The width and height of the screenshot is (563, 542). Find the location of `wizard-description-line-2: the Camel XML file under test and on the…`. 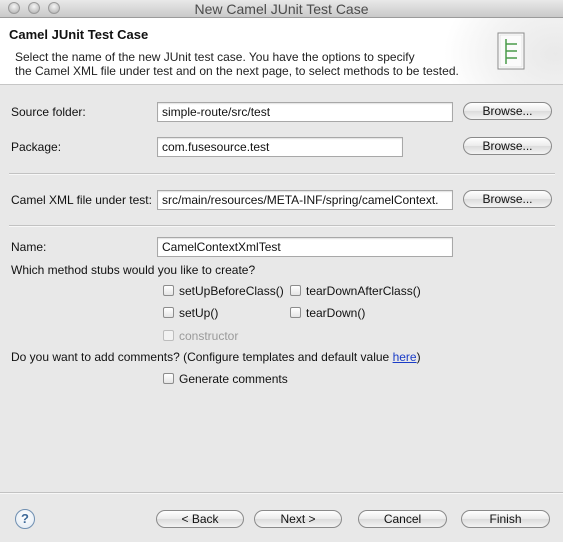

wizard-description-line-2: the Camel XML file under test and on the… is located at coordinates (237, 71).